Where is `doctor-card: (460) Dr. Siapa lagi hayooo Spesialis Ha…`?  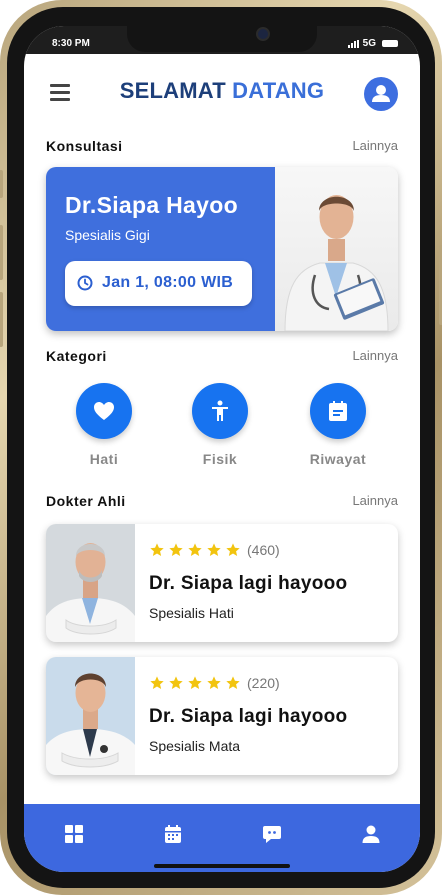 doctor-card: (460) Dr. Siapa lagi hayooo Spesialis Ha… is located at coordinates (222, 583).